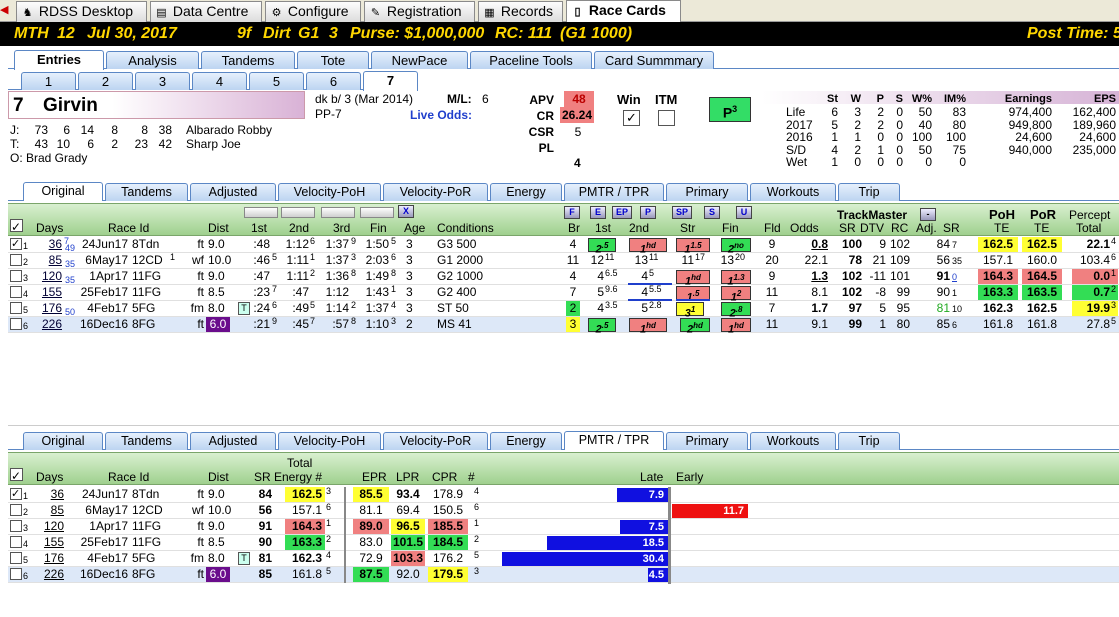 Image resolution: width=1119 pixels, height=617 pixels. Describe the element at coordinates (695, 327) in the screenshot. I see `pace-box: 2hd` at that location.